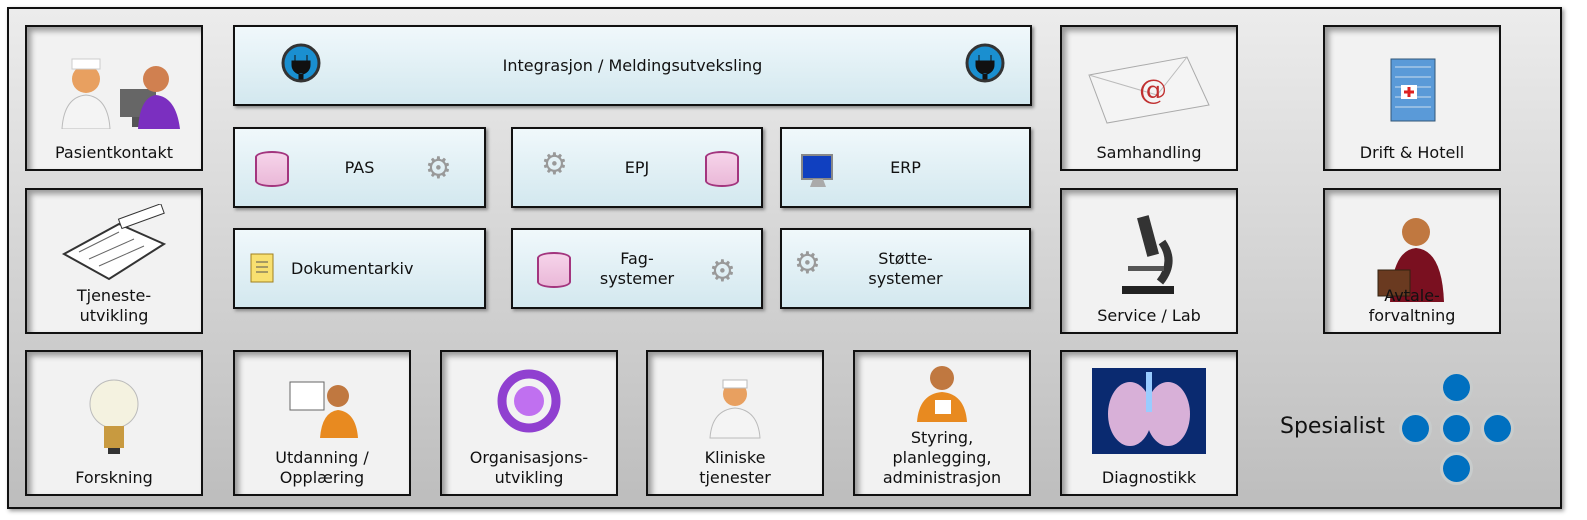 The image size is (1587, 520). I want to click on system-label: Fag- systemer, so click(637, 268).